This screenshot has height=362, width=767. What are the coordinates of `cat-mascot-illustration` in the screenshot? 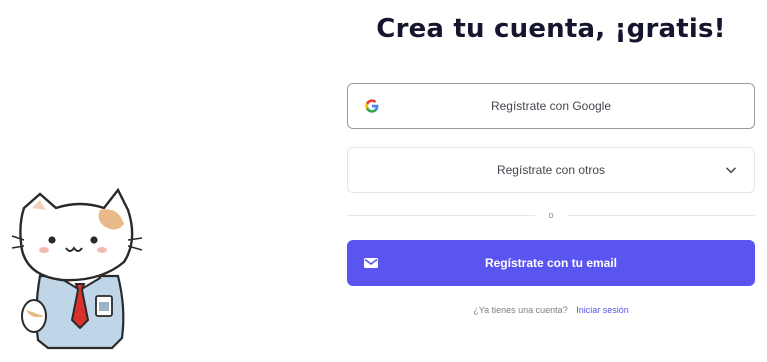 It's located at (84, 270).